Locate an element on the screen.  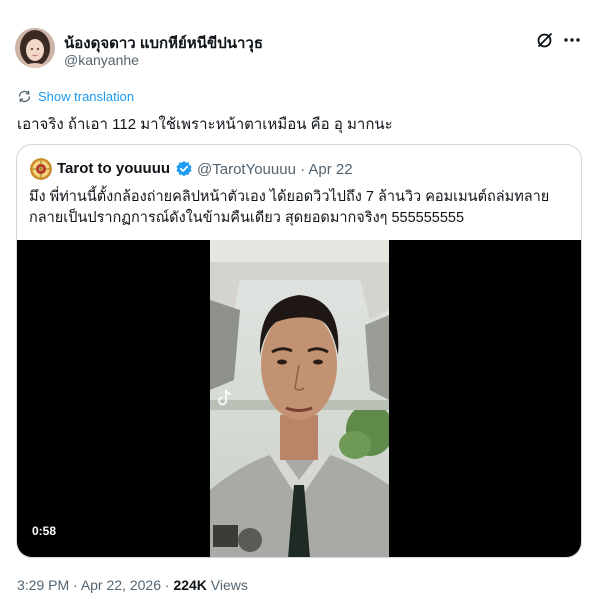
post-metadata: 3:29 PM · Apr 22, 2026 · 224K Views is located at coordinates (132, 585).